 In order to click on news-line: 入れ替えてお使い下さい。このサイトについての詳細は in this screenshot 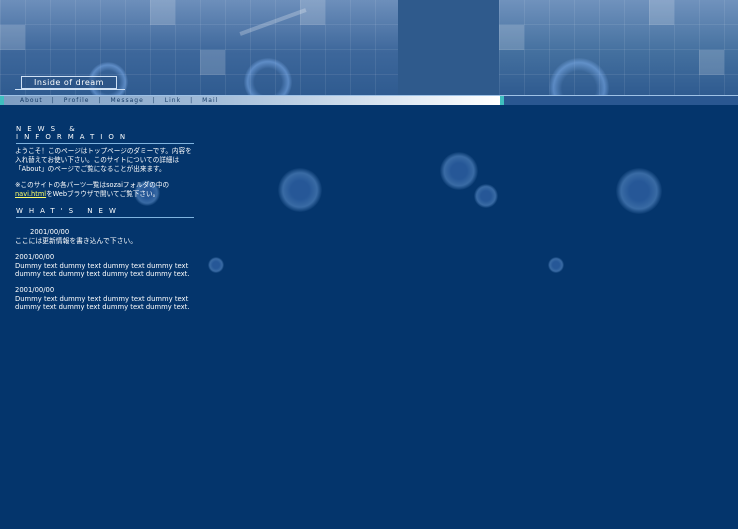, I will do `click(97, 160)`.